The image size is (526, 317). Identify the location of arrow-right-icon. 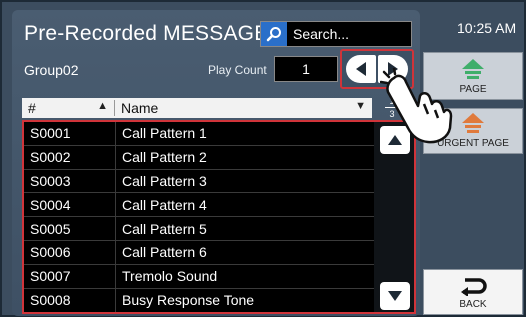
(393, 69).